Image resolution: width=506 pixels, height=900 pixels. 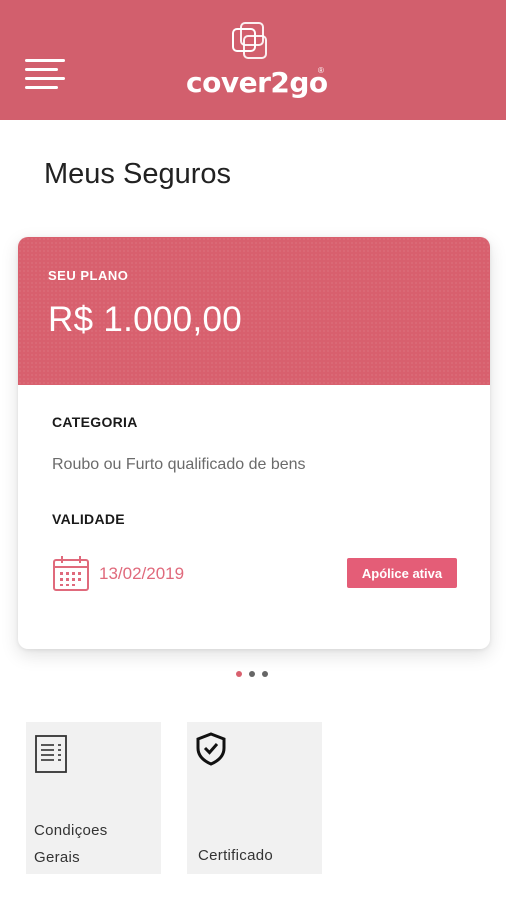 What do you see at coordinates (239, 674) in the screenshot?
I see `carousel-dot-active` at bounding box center [239, 674].